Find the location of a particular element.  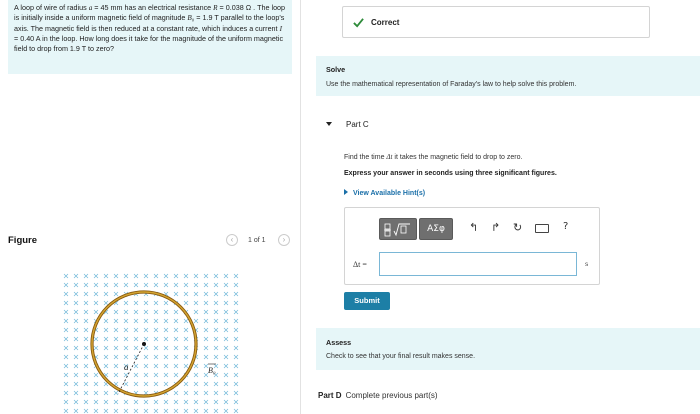

chevron-right-icon: › is located at coordinates (284, 240).